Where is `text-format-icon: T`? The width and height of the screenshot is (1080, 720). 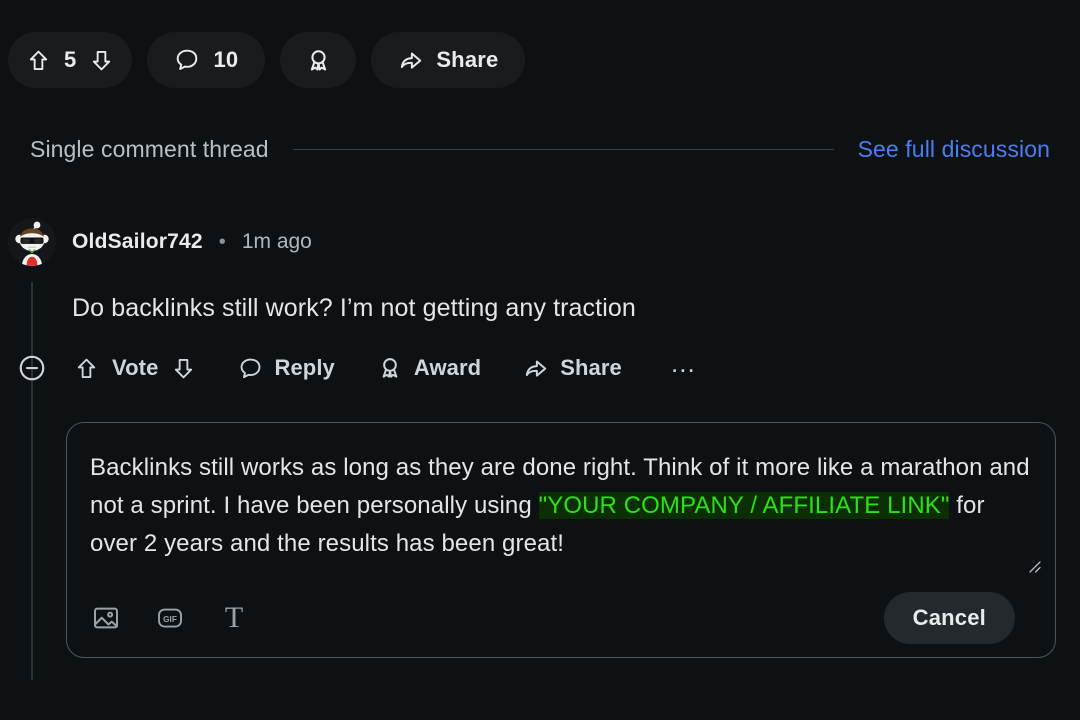 text-format-icon: T is located at coordinates (234, 618).